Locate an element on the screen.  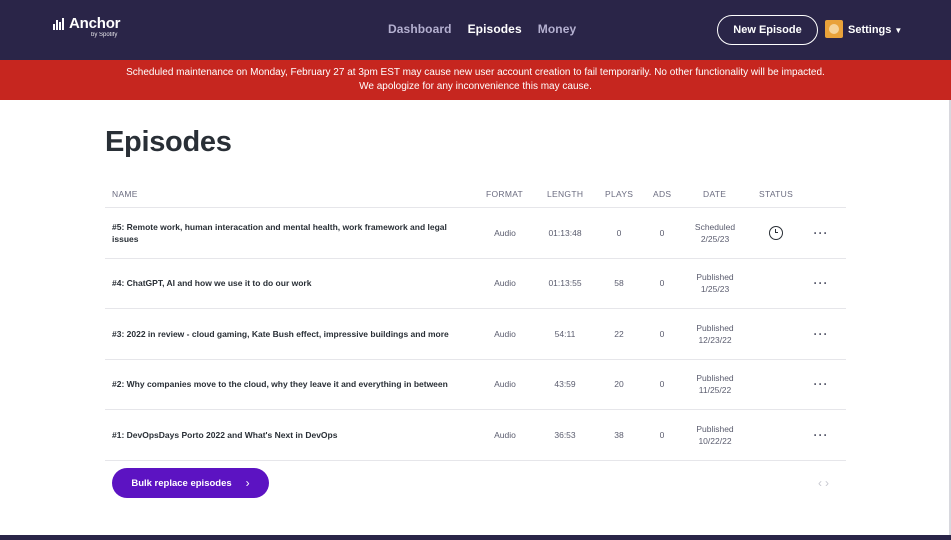
col-date: DATE is located at coordinates (714, 194).